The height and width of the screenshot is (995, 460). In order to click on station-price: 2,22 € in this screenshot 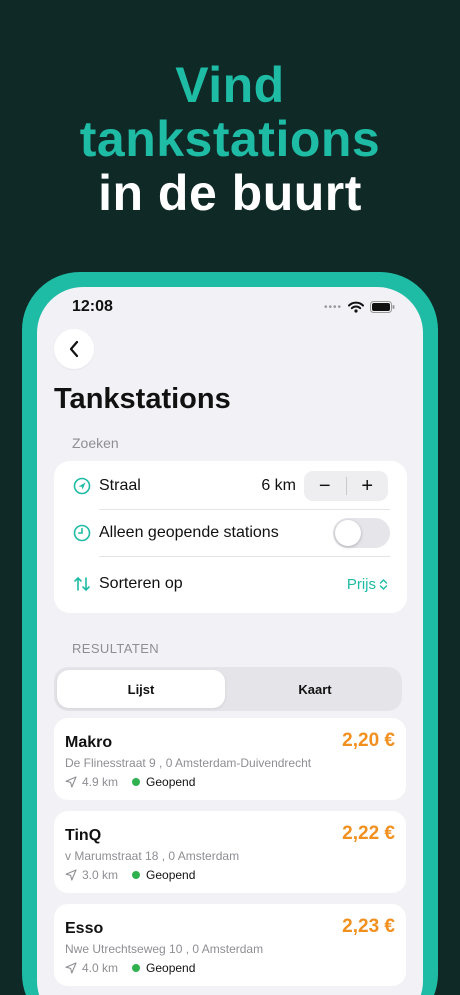, I will do `click(368, 833)`.